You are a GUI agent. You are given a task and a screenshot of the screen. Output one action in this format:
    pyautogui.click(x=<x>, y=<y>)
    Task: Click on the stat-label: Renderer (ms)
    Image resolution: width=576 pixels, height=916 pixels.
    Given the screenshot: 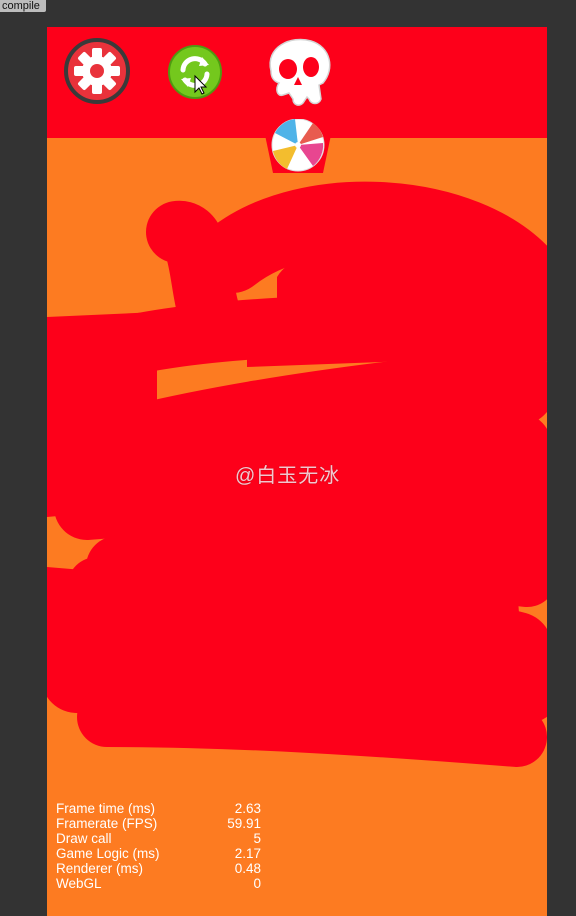 What is the action you would take?
    pyautogui.click(x=100, y=868)
    